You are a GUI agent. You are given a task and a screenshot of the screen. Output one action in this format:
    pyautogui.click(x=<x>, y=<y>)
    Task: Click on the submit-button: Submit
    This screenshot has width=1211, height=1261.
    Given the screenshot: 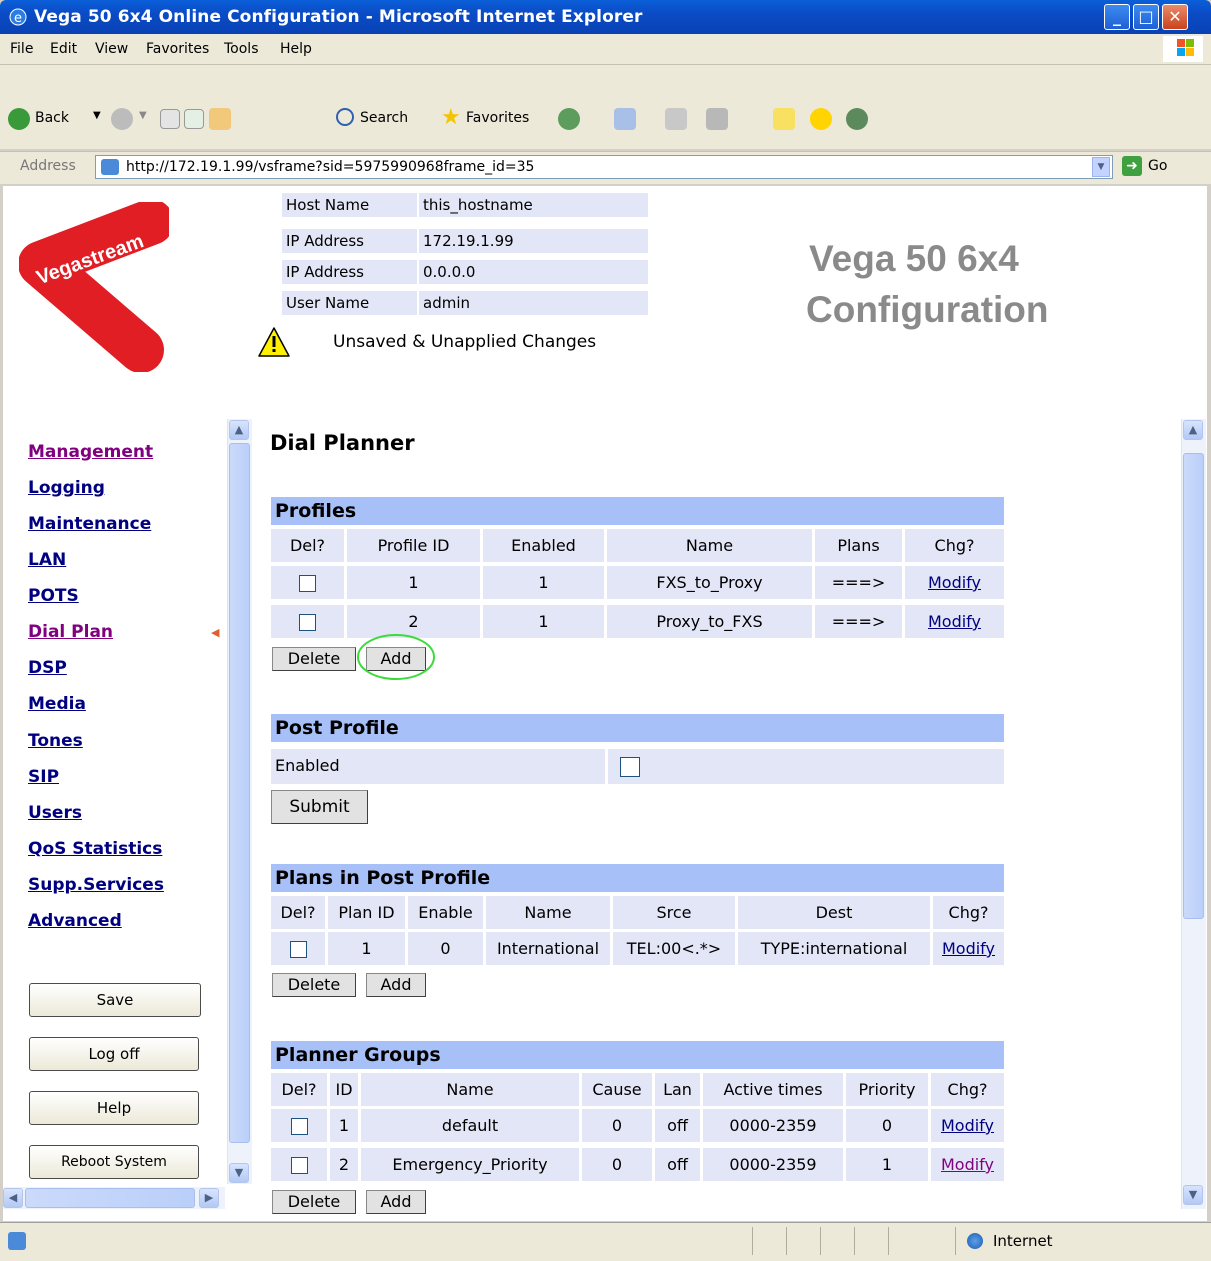 What is the action you would take?
    pyautogui.click(x=319, y=807)
    